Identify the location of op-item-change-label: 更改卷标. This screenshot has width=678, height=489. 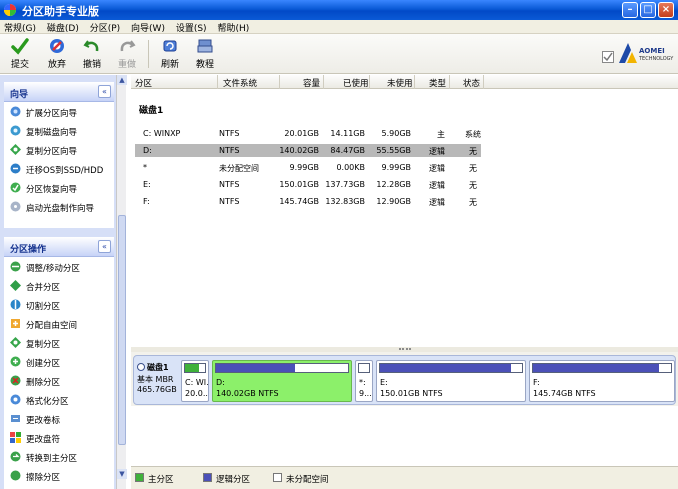
(59, 418).